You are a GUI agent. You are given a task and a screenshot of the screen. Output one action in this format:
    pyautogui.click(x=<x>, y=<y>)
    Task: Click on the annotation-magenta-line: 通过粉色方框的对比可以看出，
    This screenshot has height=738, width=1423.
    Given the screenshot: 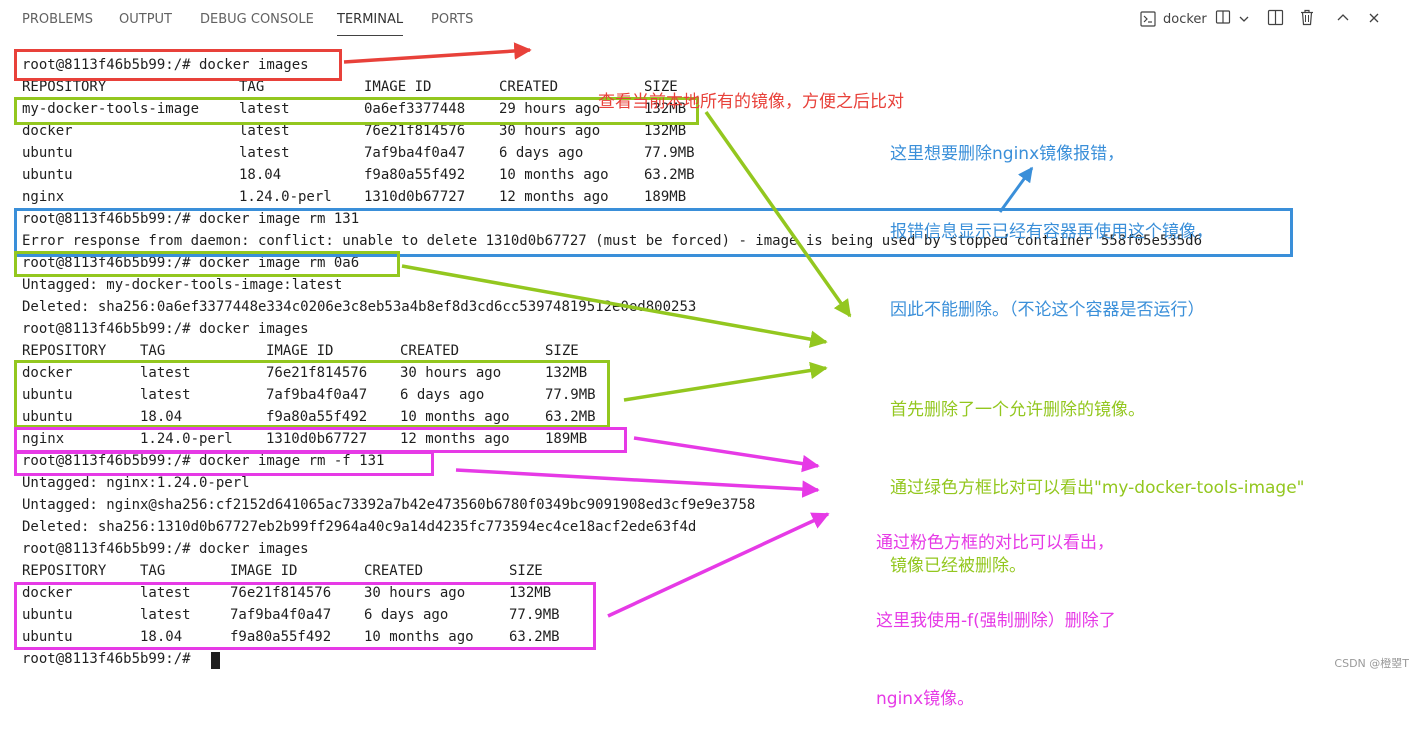 What is the action you would take?
    pyautogui.click(x=995, y=543)
    